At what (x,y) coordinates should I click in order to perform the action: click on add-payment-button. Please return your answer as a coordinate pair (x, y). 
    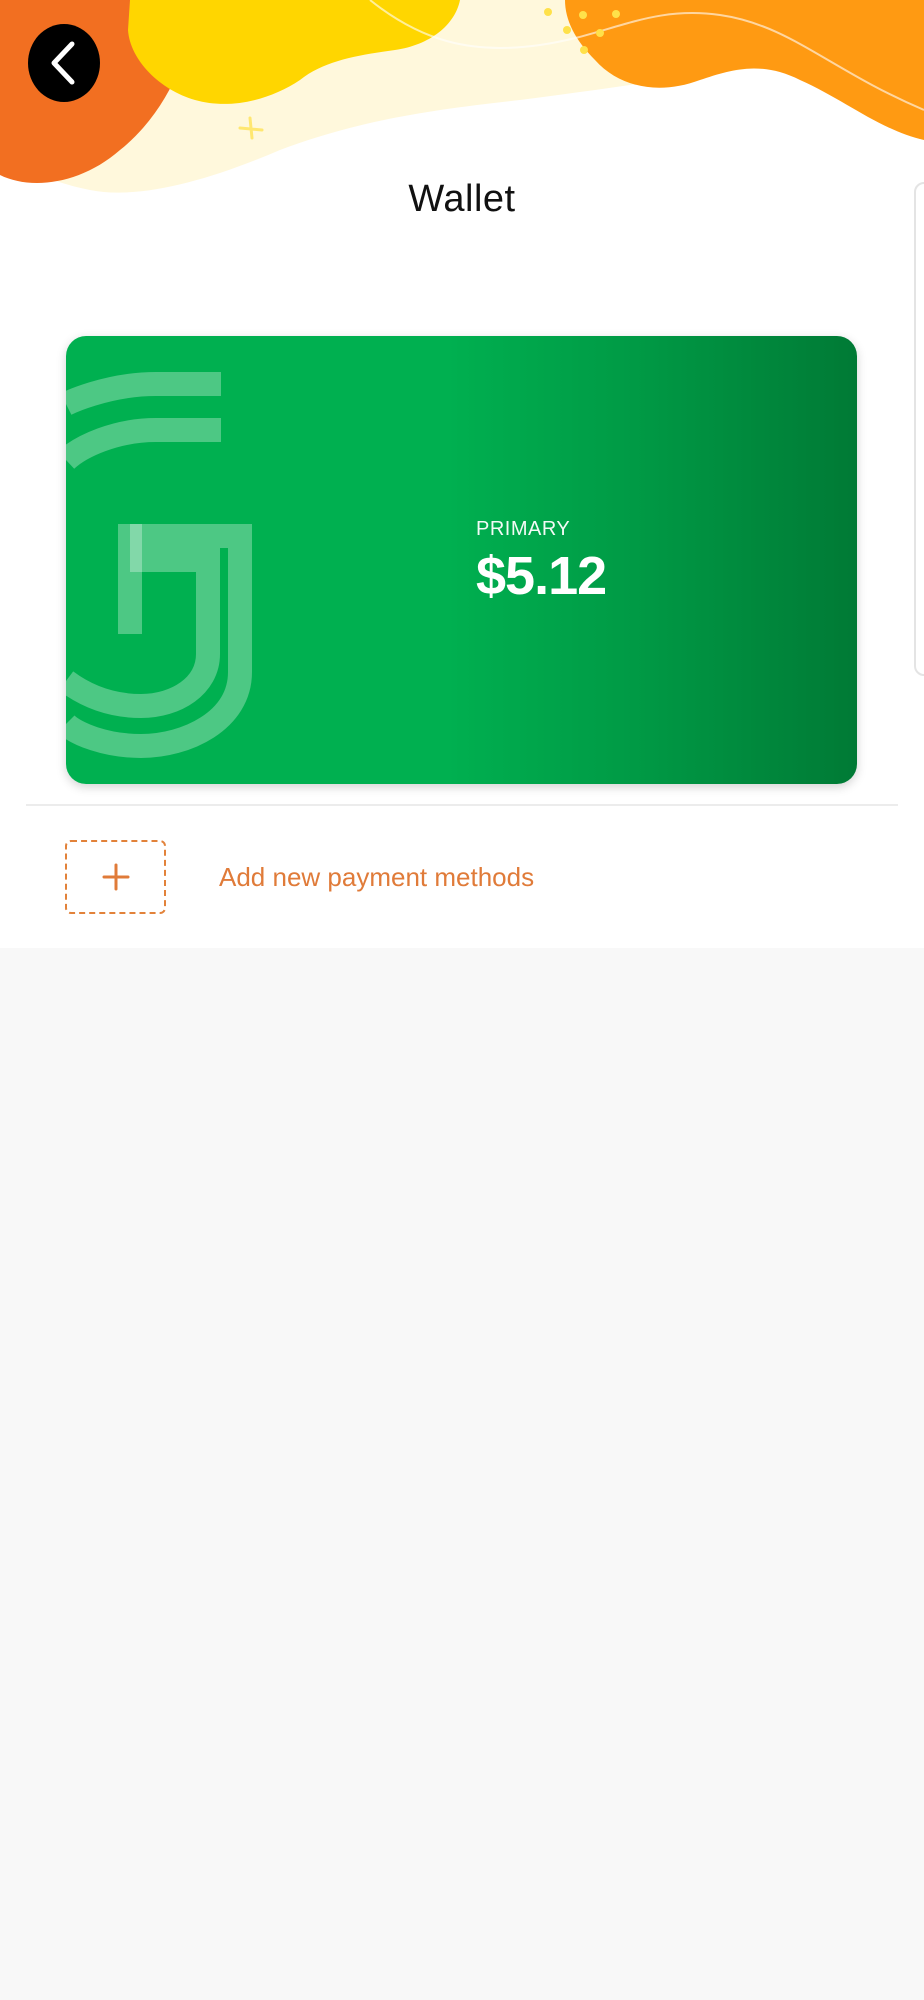
    Looking at the image, I should click on (115, 877).